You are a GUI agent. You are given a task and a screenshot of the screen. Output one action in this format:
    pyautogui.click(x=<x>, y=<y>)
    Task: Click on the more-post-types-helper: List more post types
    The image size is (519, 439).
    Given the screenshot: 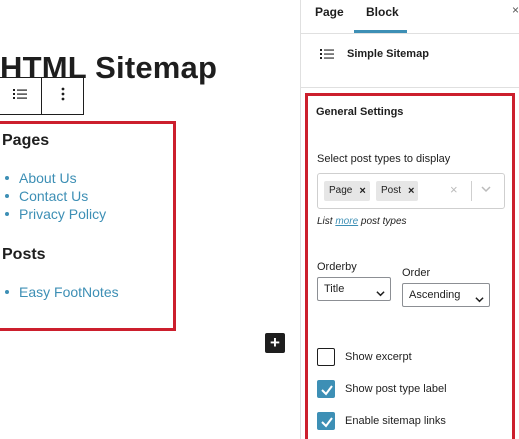 What is the action you would take?
    pyautogui.click(x=362, y=221)
    